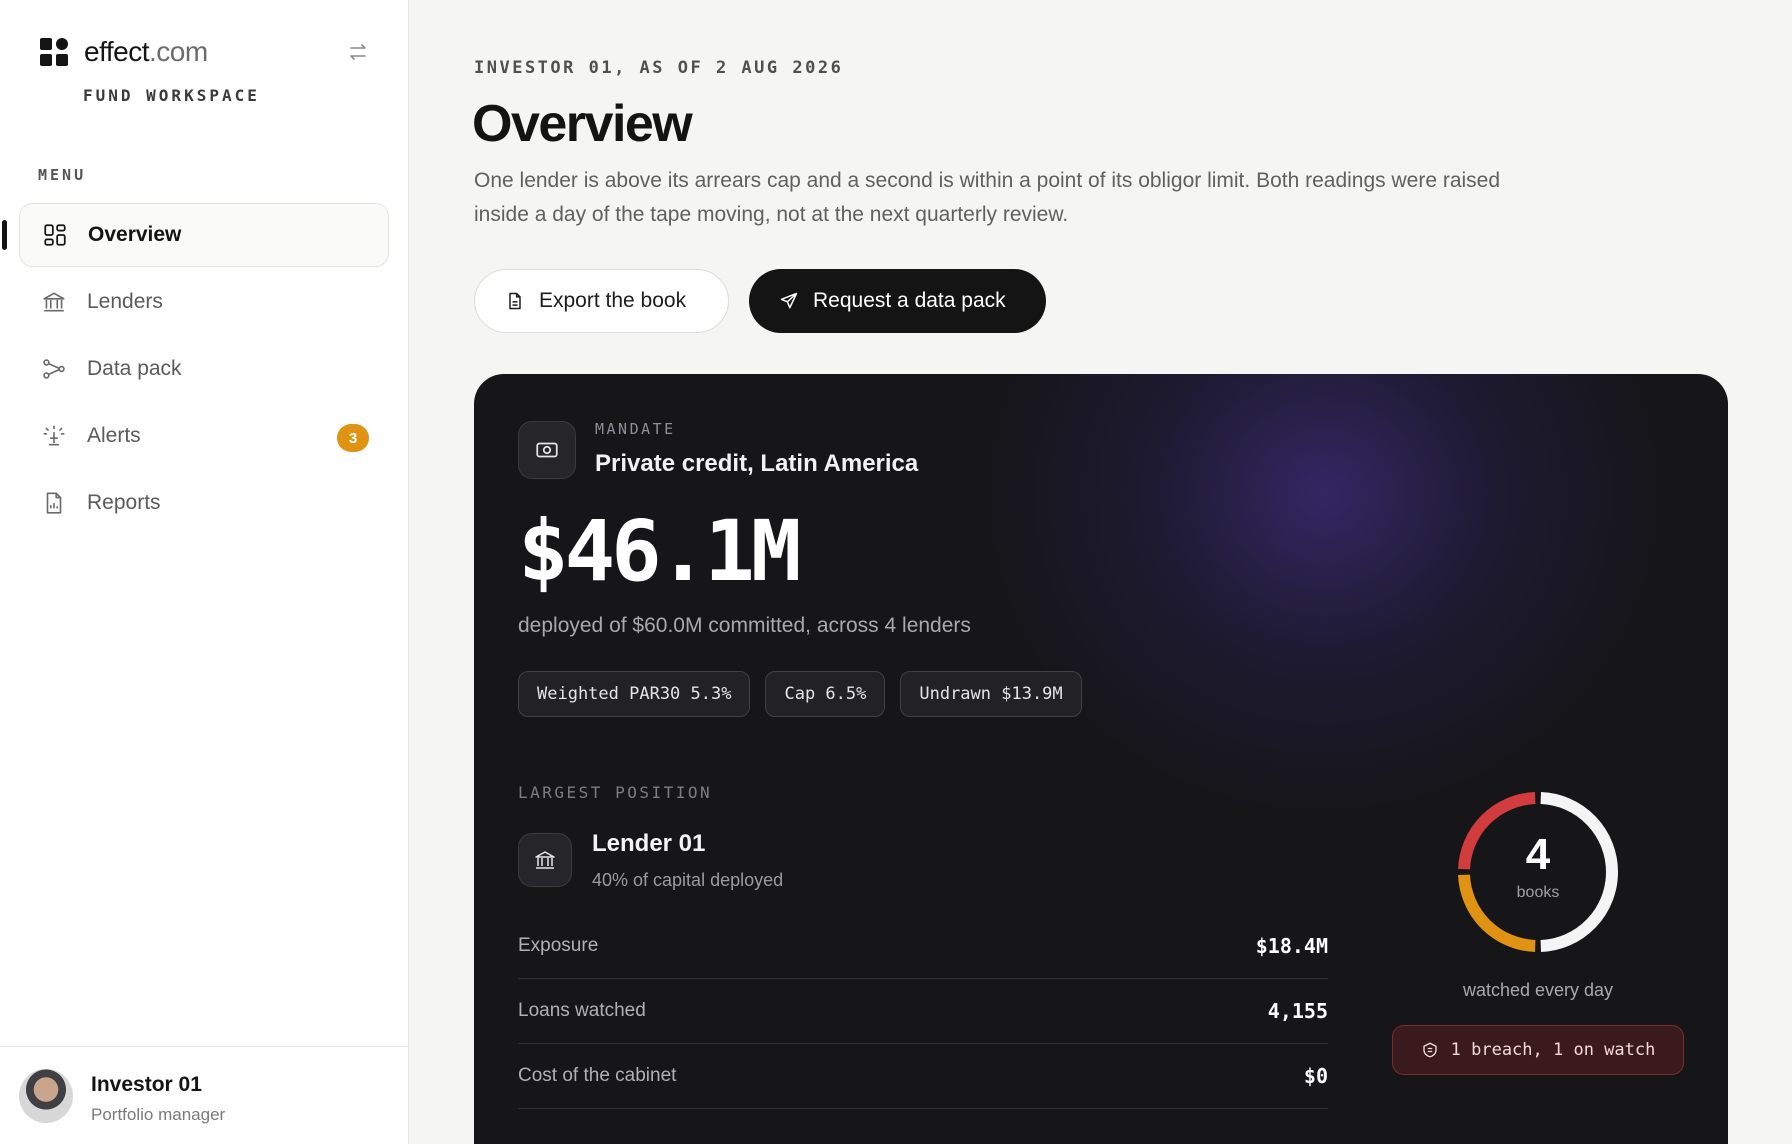 This screenshot has height=1144, width=1792. What do you see at coordinates (146, 1084) in the screenshot?
I see `user-name: Investor 01` at bounding box center [146, 1084].